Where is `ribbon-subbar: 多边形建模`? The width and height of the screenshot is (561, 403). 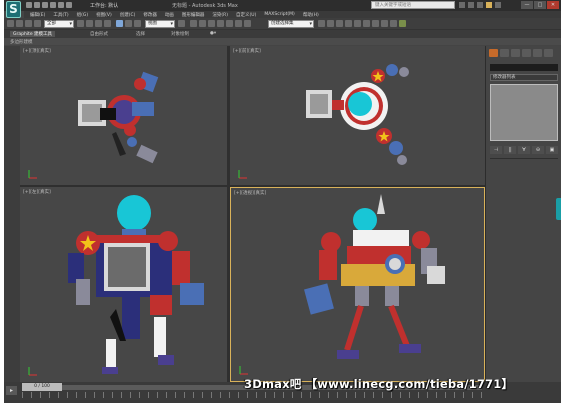 ribbon-subbar: 多边形建模 is located at coordinates (282, 41).